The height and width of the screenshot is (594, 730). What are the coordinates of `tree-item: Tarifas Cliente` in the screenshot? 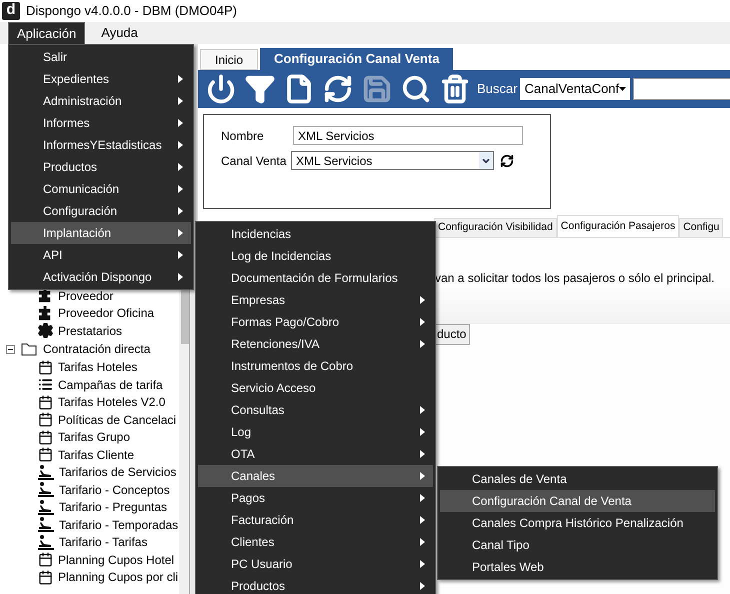 It's located at (86, 455).